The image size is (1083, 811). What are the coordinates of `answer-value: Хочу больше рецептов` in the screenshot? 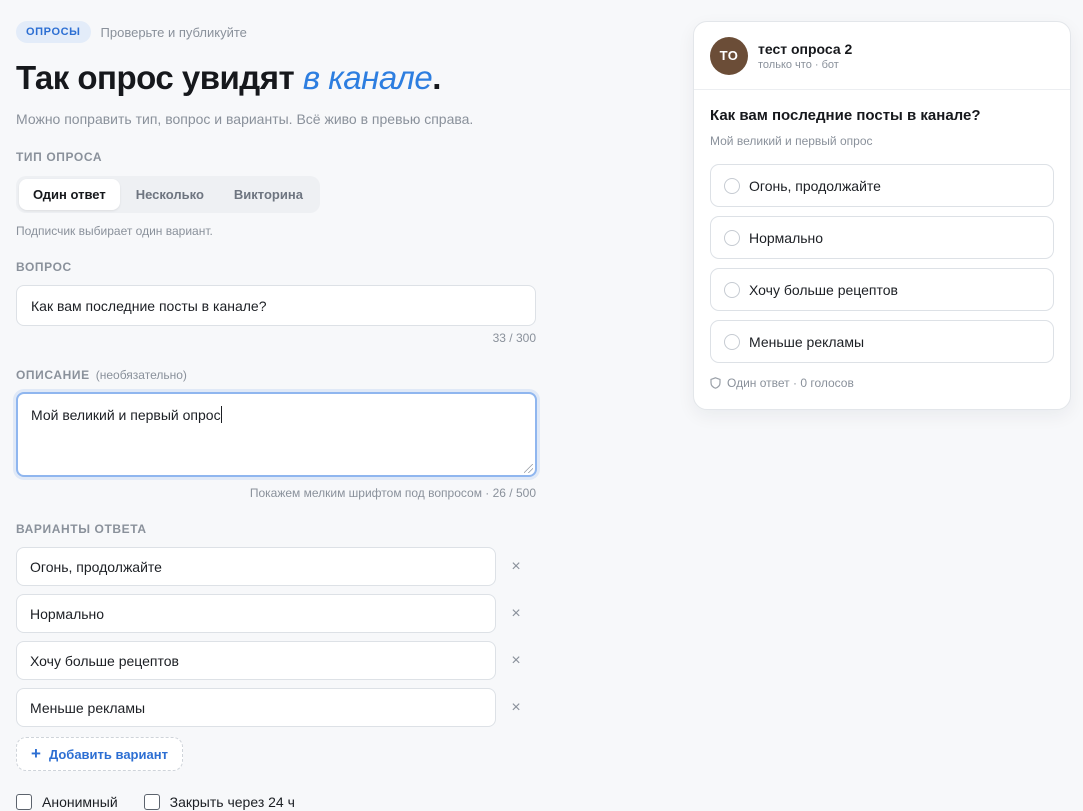 It's located at (104, 660).